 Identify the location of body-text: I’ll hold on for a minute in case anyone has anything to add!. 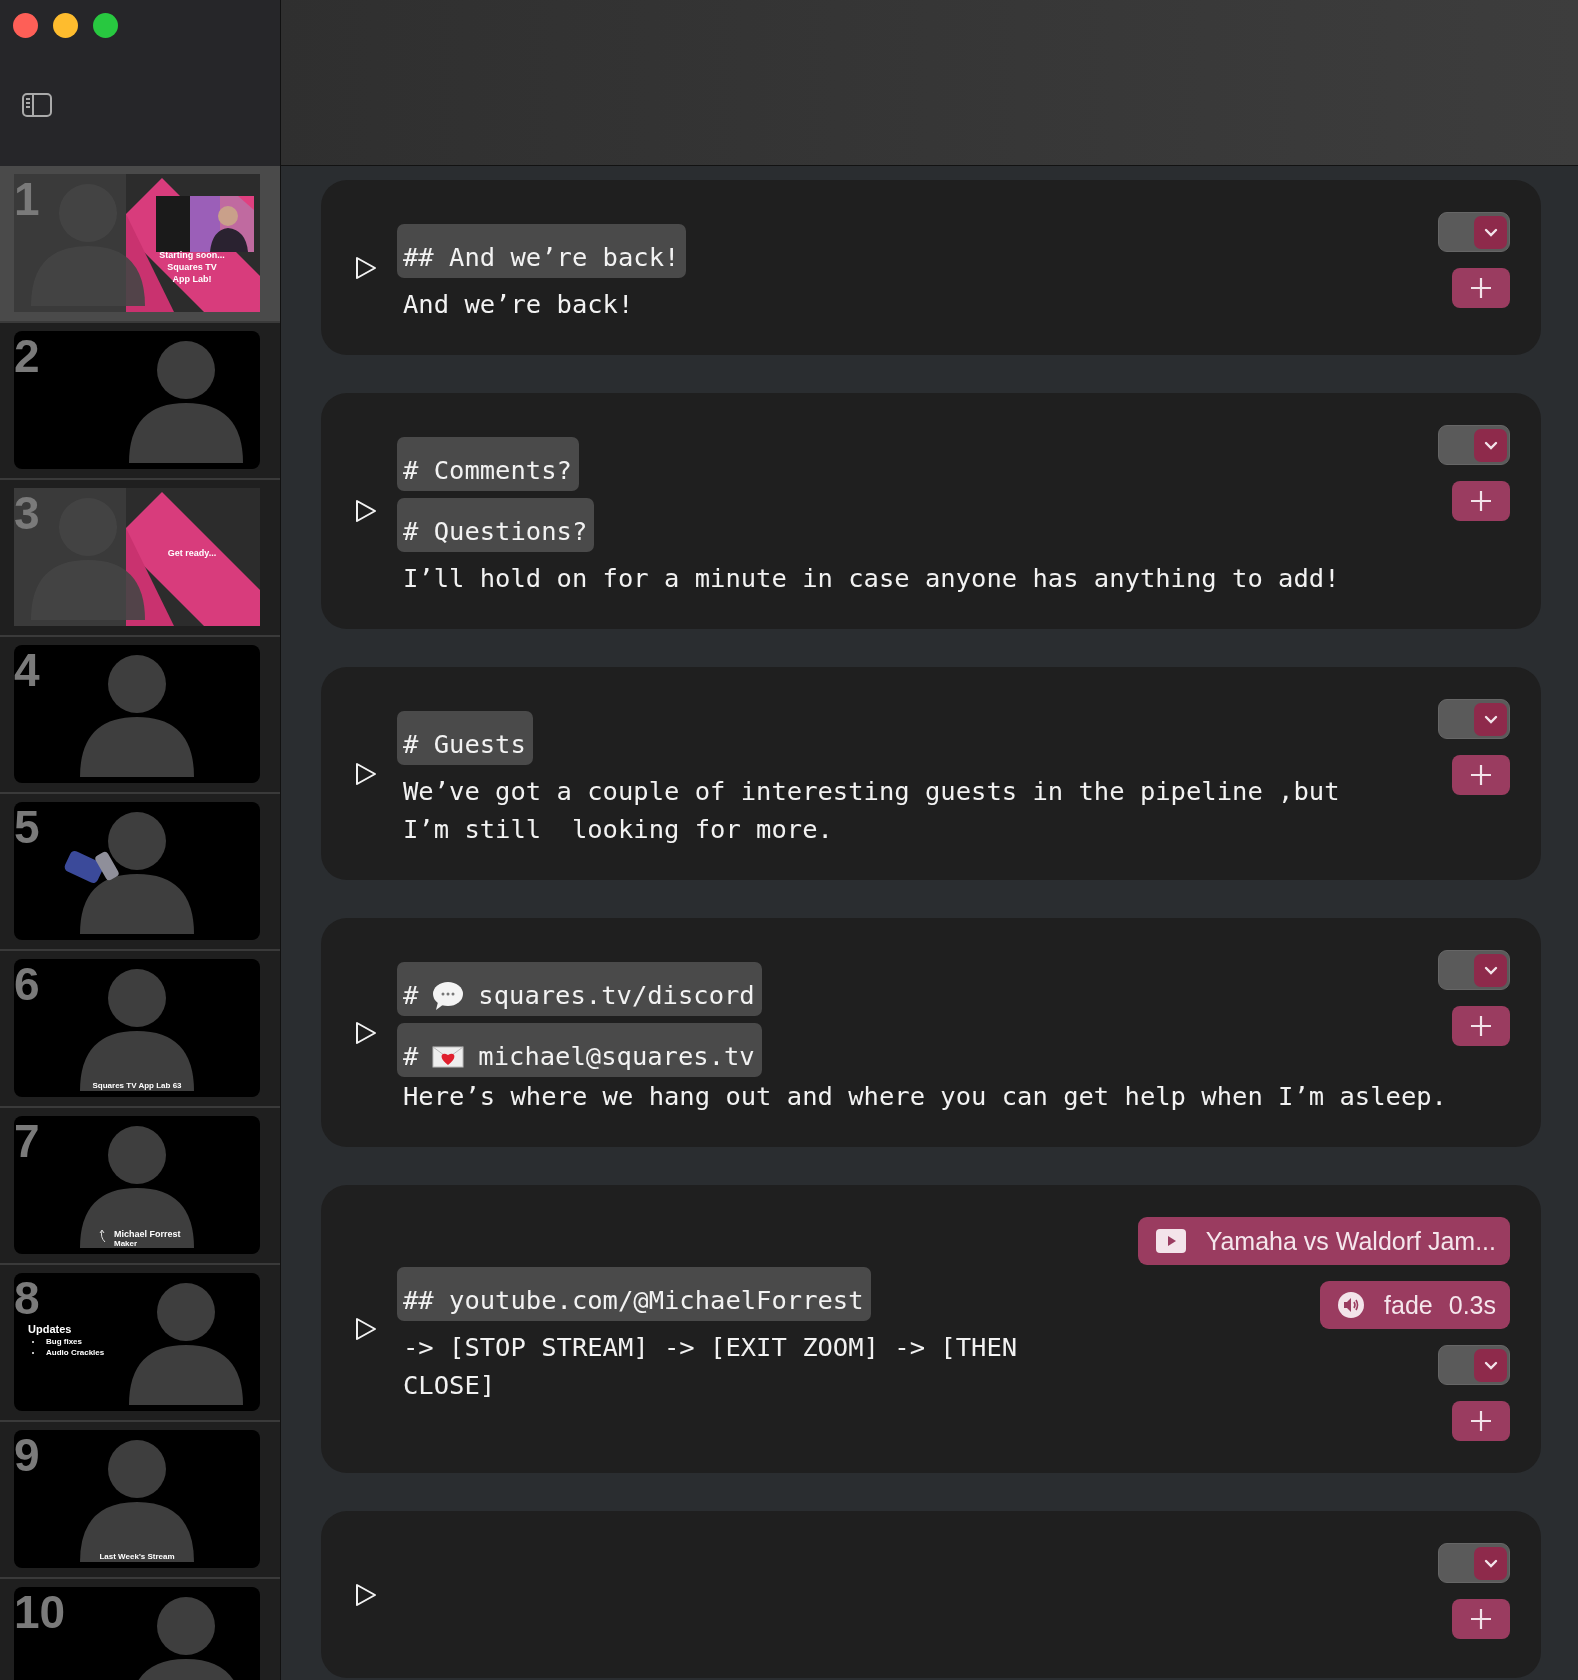
(871, 578).